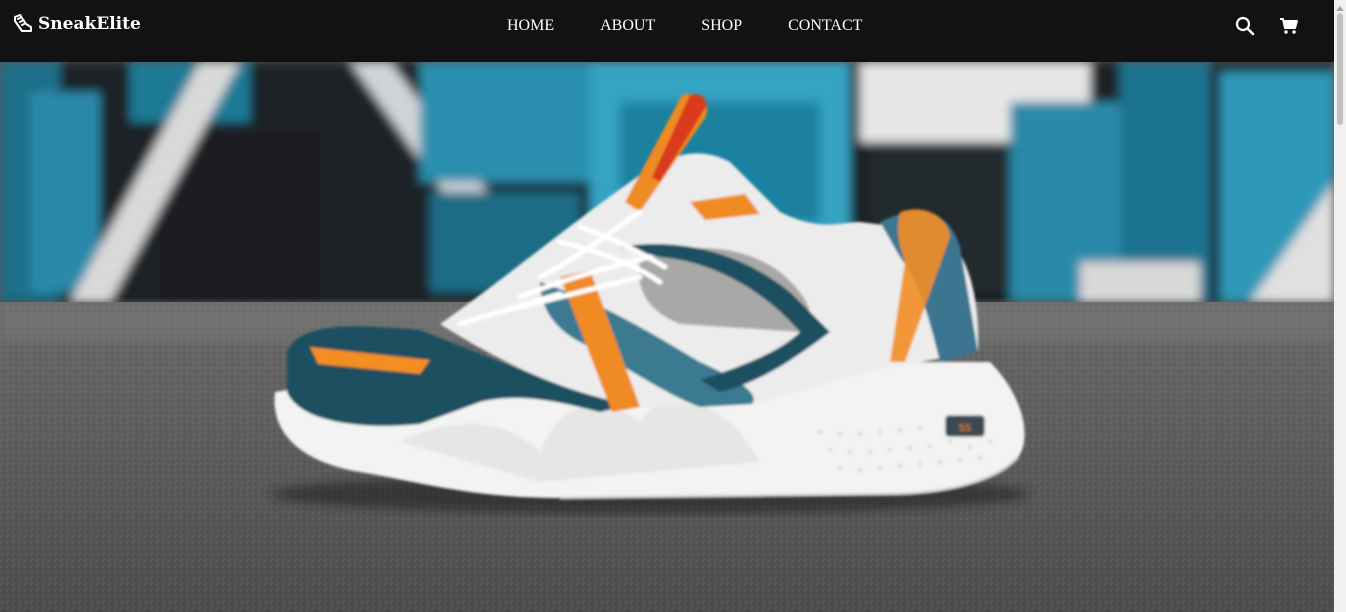 The height and width of the screenshot is (612, 1346). Describe the element at coordinates (965, 428) in the screenshot. I see `svg-text: SS` at that location.